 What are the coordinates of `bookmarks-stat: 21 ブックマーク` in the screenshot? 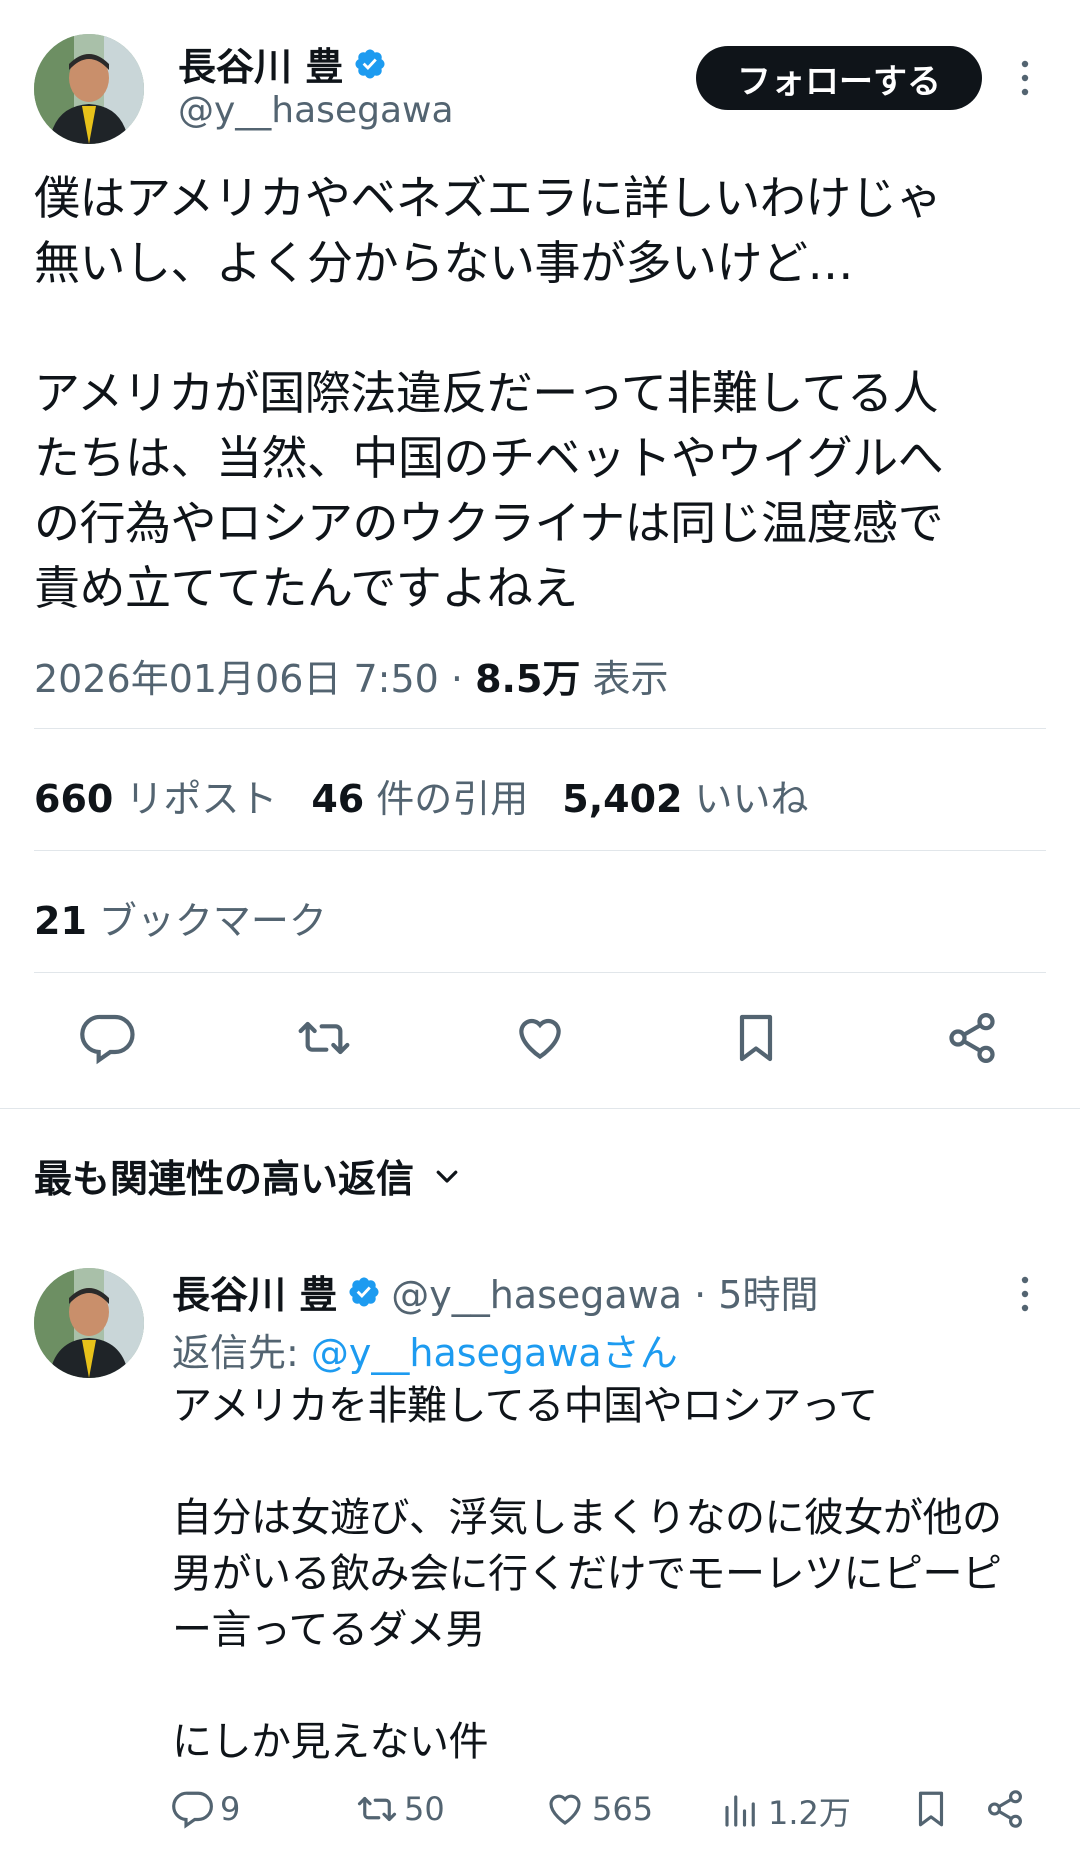 It's located at (180, 917).